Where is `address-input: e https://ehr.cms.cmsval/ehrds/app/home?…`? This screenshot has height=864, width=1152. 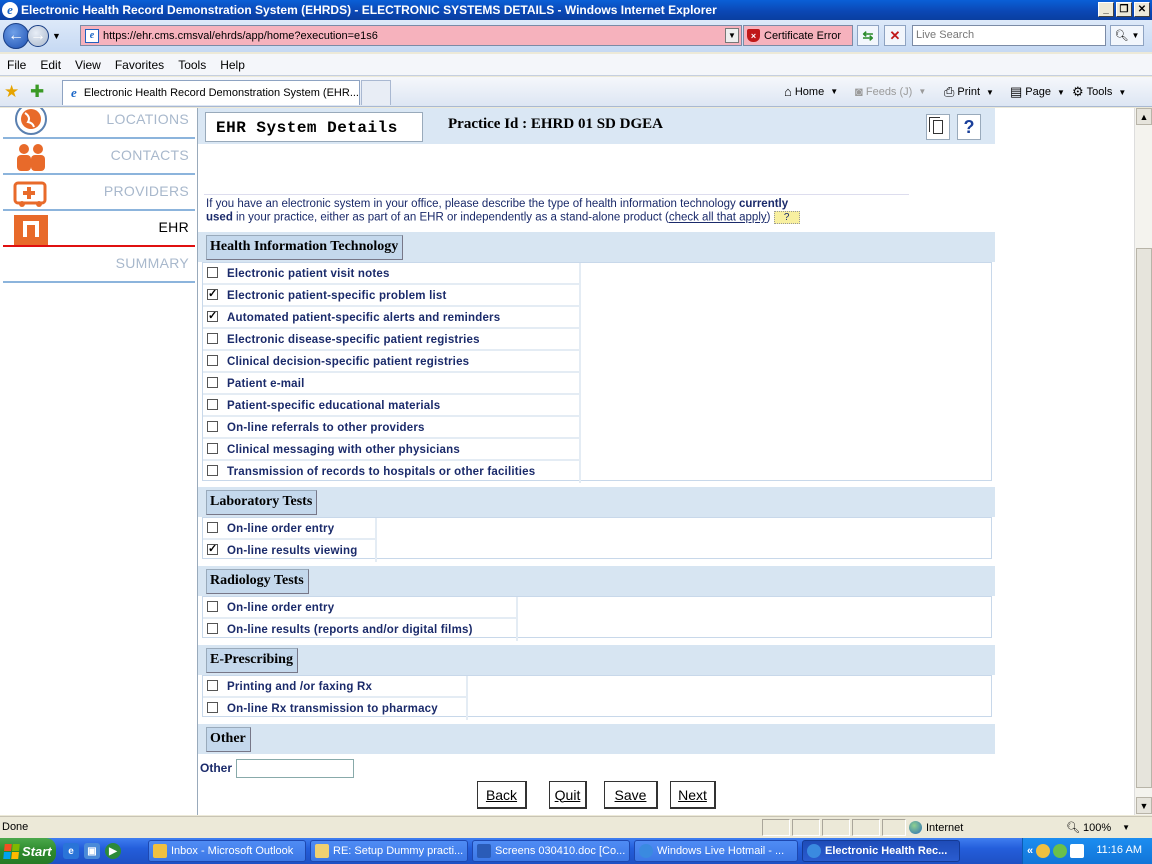 address-input: e https://ehr.cms.cmsval/ehrds/app/home?… is located at coordinates (411, 35).